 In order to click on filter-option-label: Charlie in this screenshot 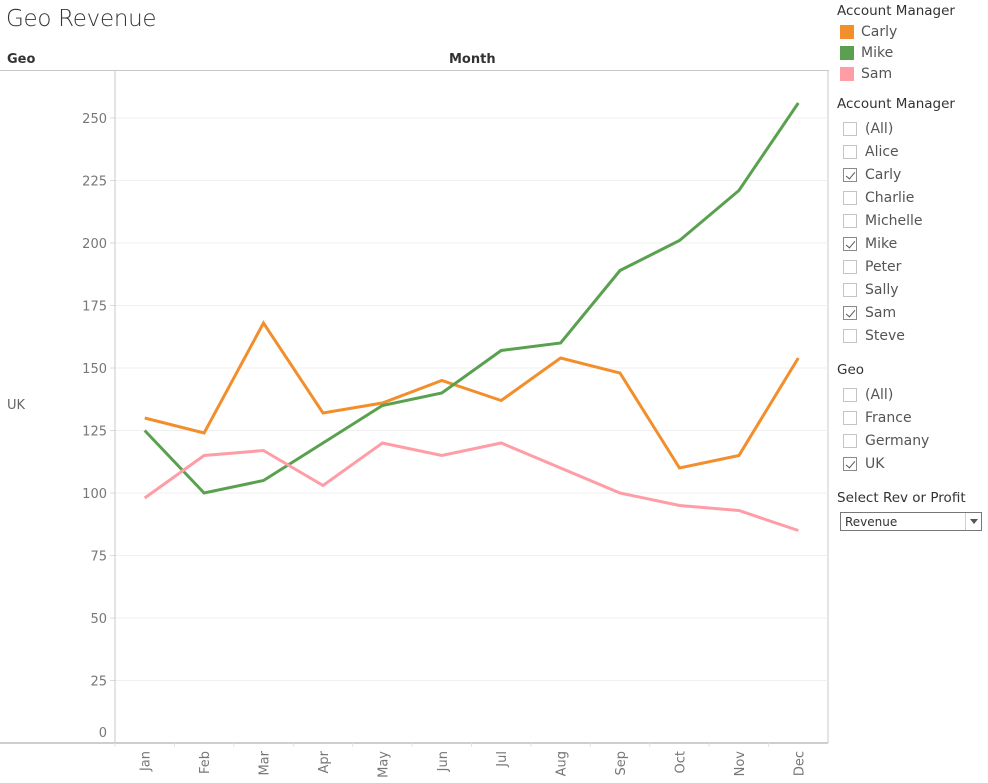, I will do `click(890, 198)`.